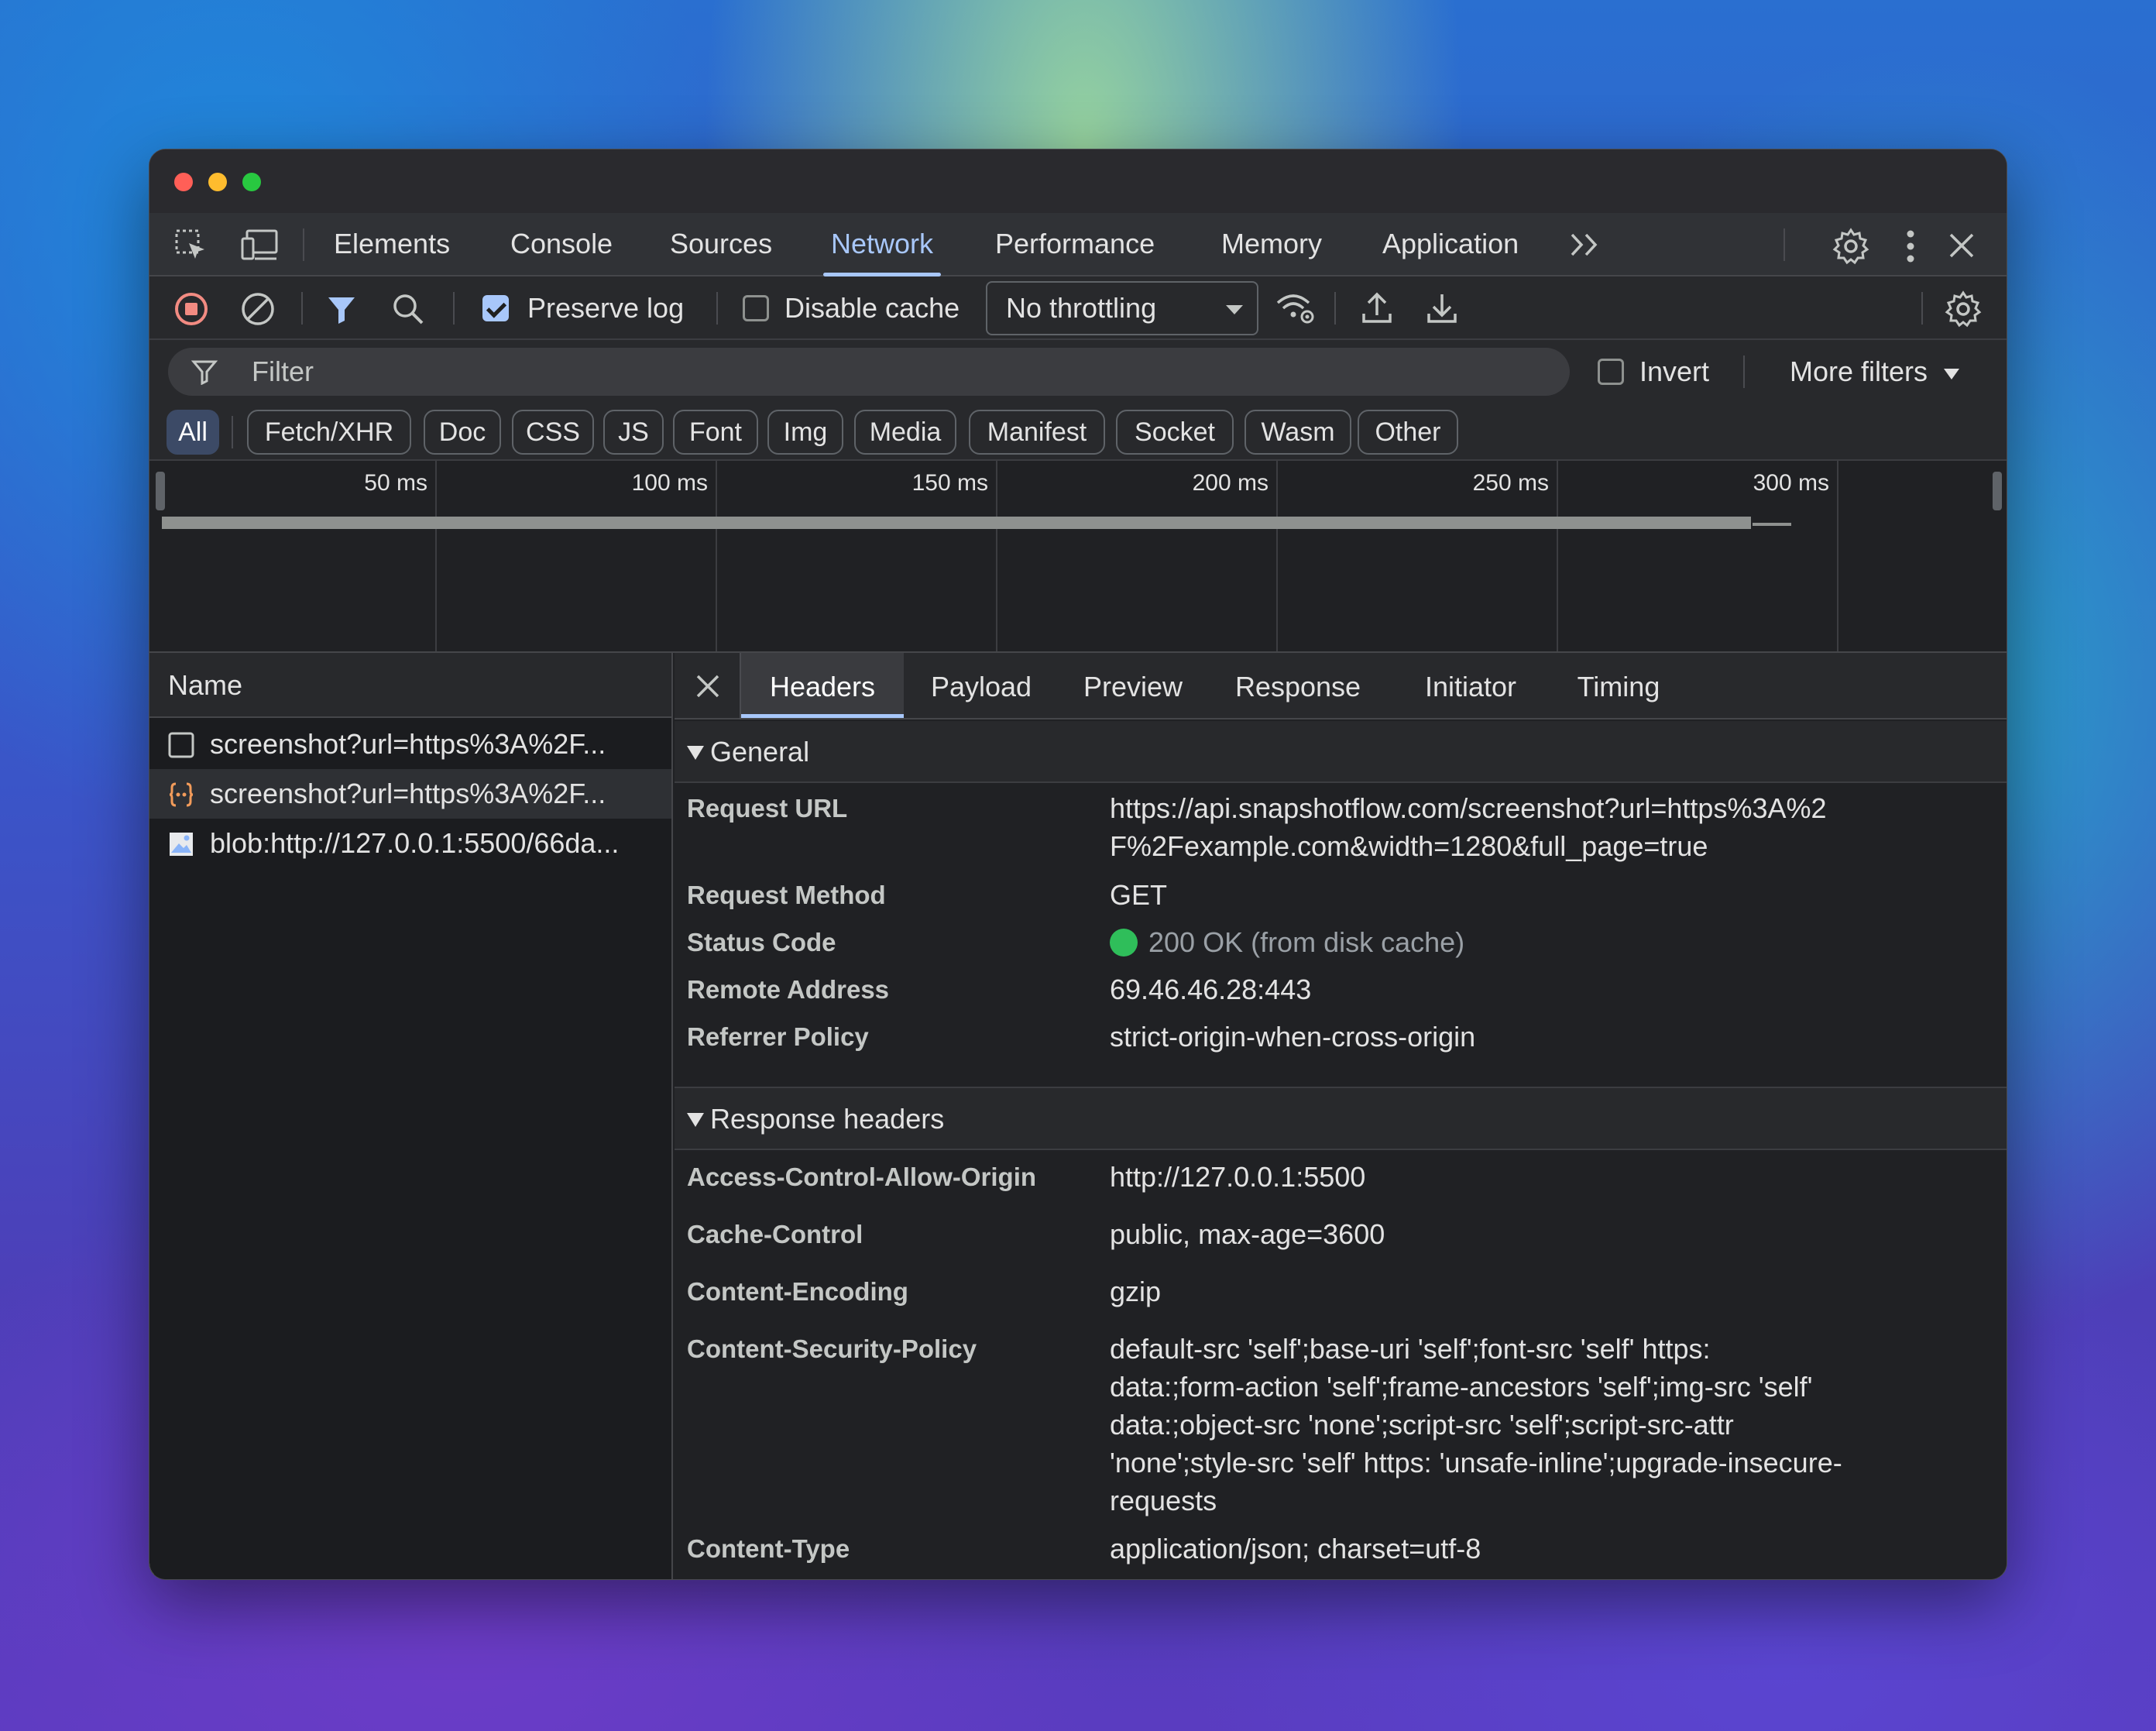 The height and width of the screenshot is (1731, 2156). I want to click on tab-application: Application, so click(1451, 244).